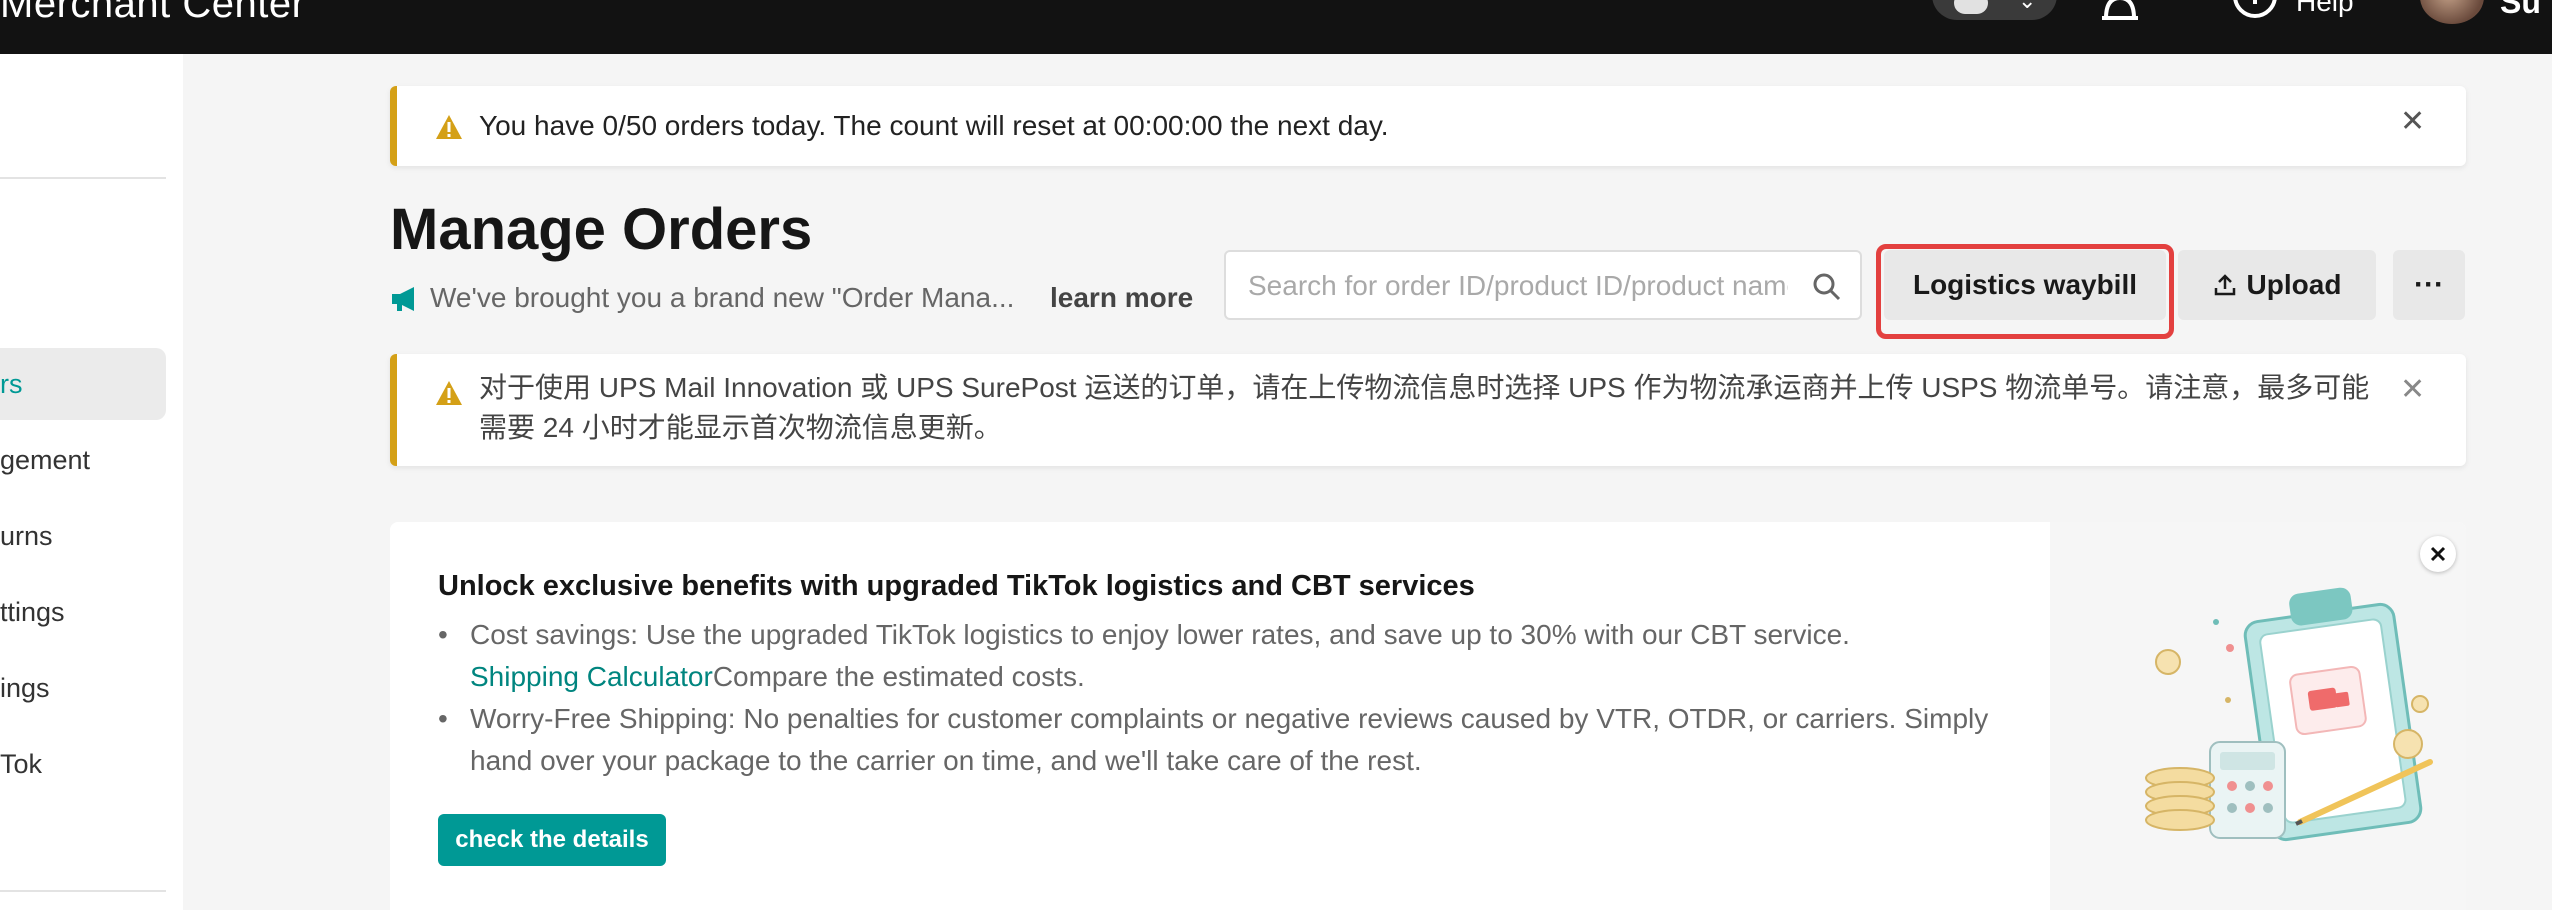 This screenshot has width=2552, height=910. I want to click on shipping-calculator-link: Shipping Calculator, so click(591, 676).